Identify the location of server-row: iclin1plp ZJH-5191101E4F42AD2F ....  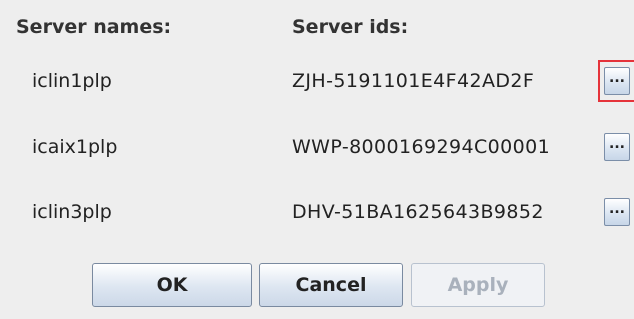
(317, 81).